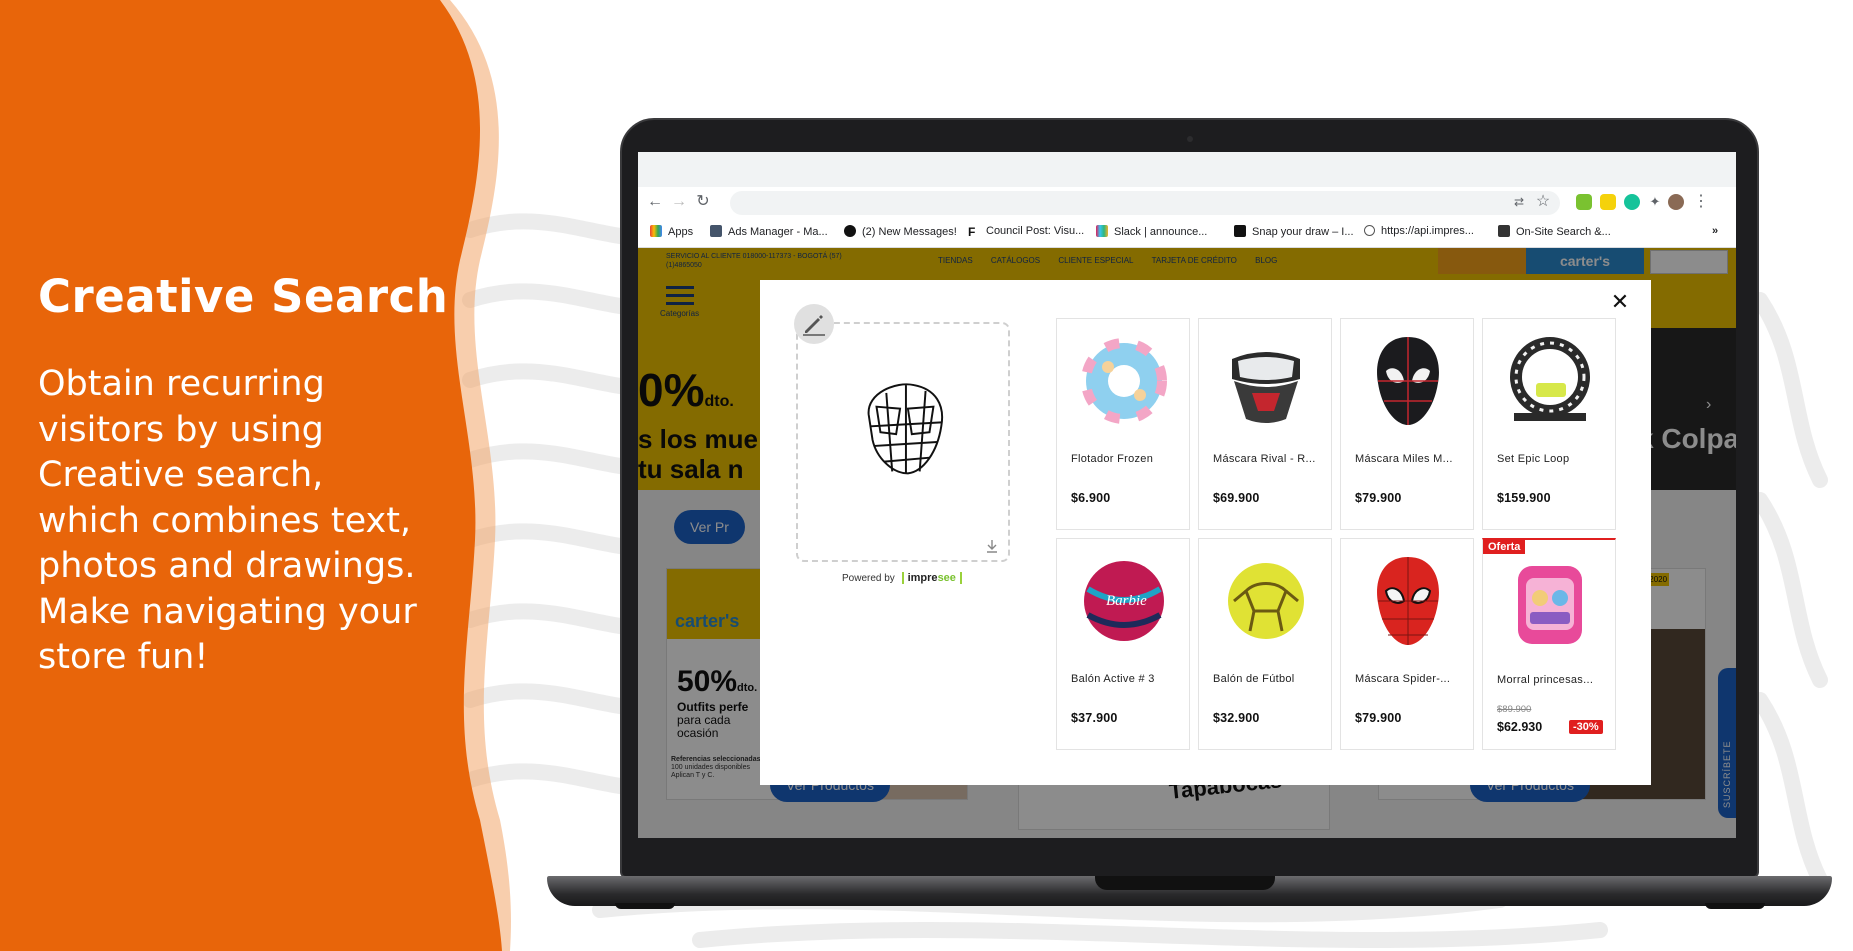  What do you see at coordinates (671, 231) in the screenshot?
I see `bookmark-apps: Apps` at bounding box center [671, 231].